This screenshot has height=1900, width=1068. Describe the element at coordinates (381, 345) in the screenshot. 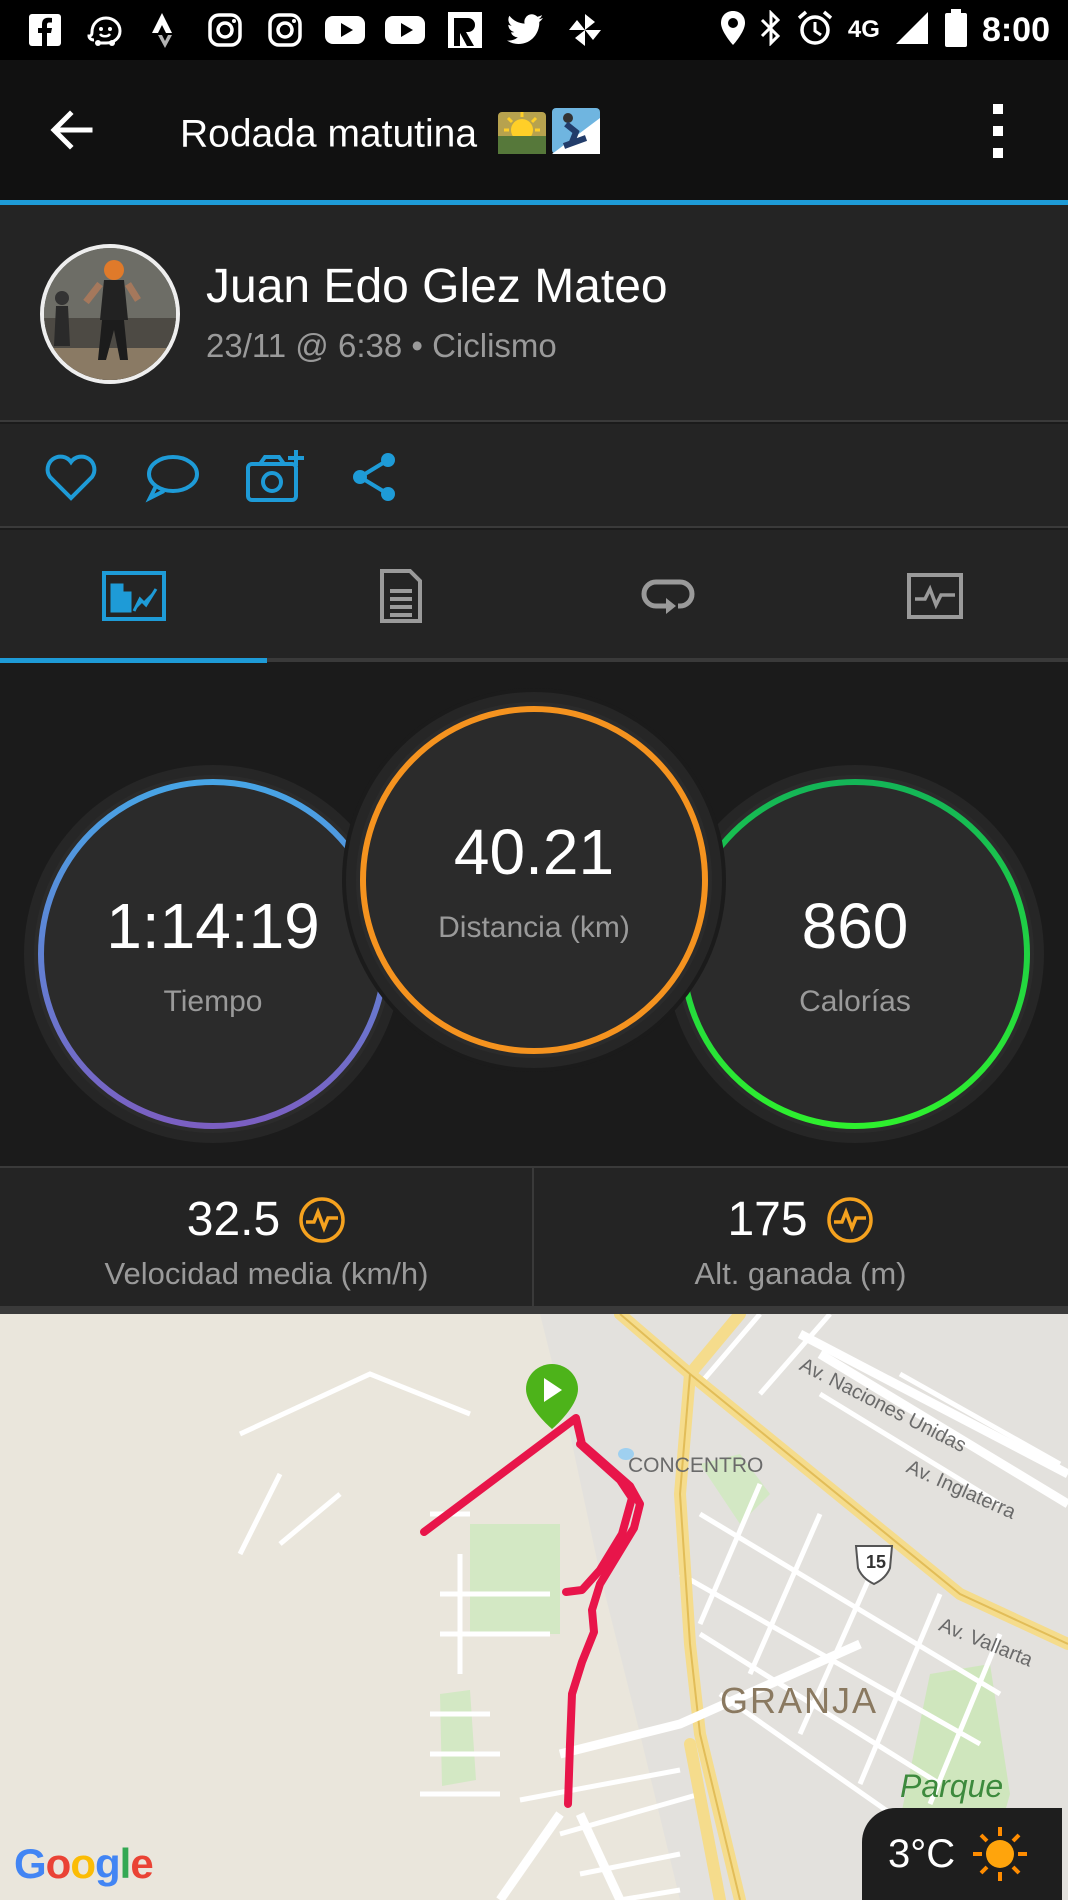

I see `activity-meta: 23/11 @ 6:38 • Ciclismo` at that location.